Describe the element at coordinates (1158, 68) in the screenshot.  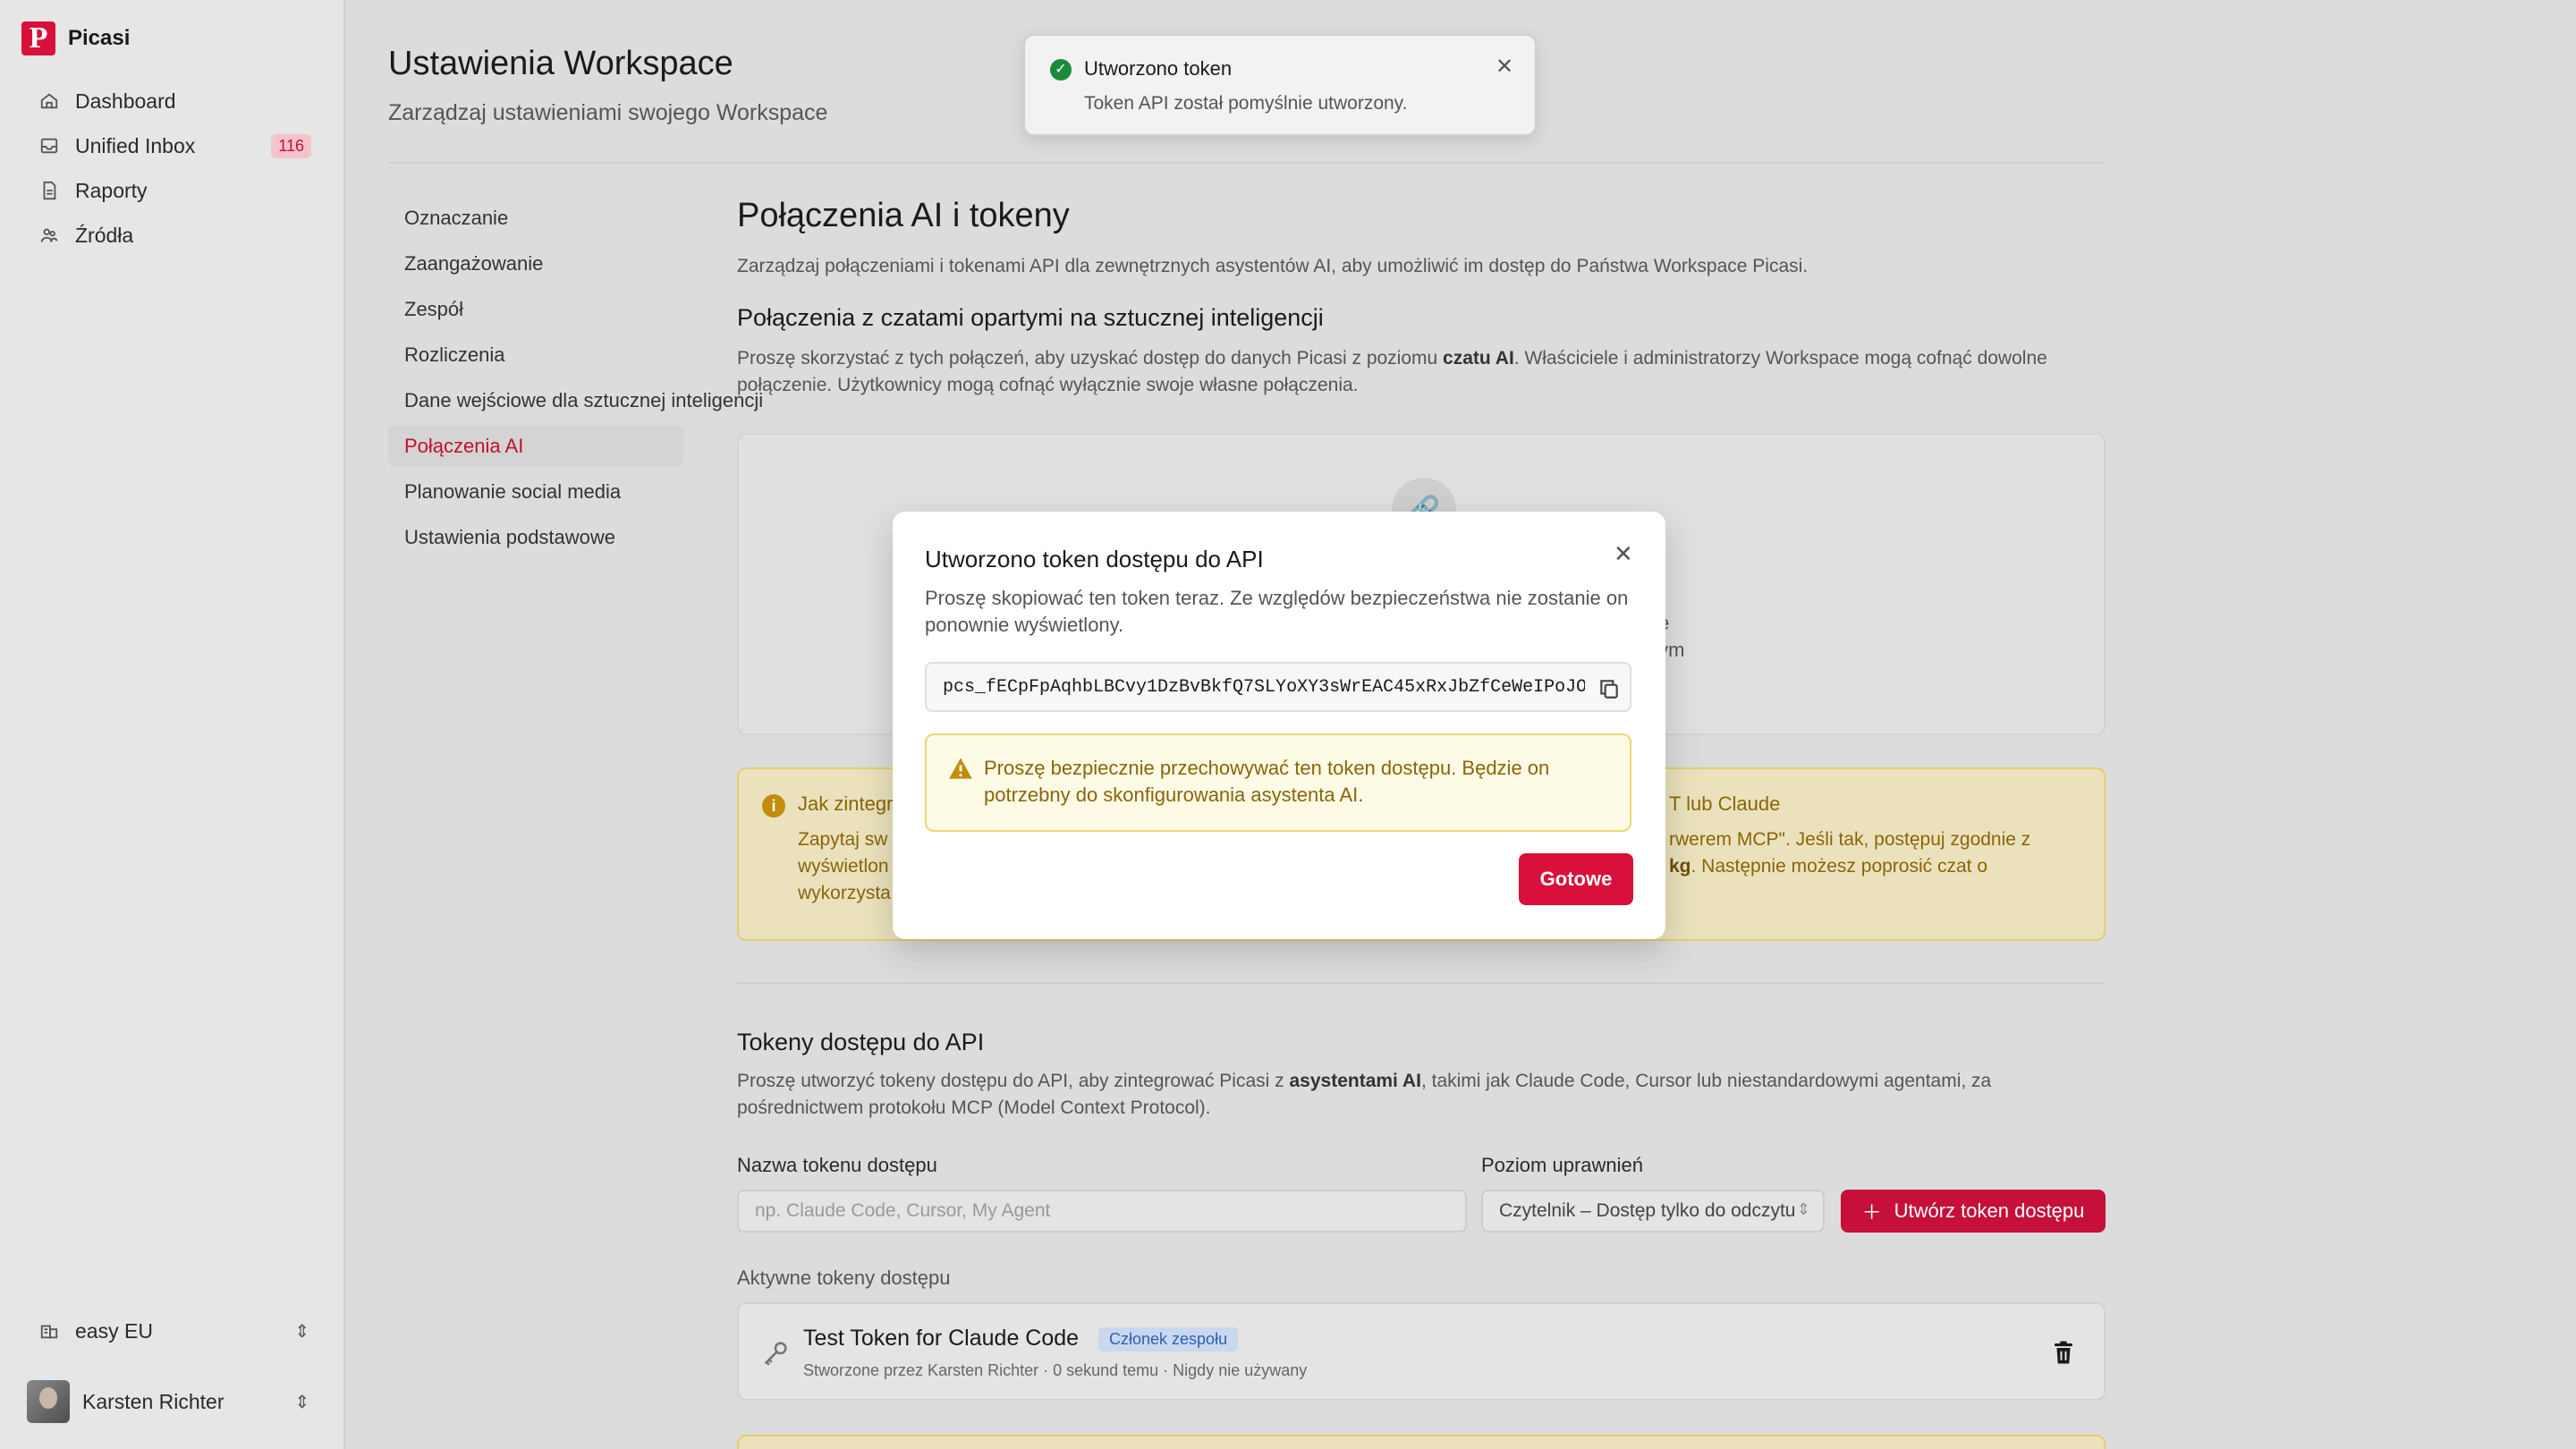
I see `toast-title: Utworzono token` at that location.